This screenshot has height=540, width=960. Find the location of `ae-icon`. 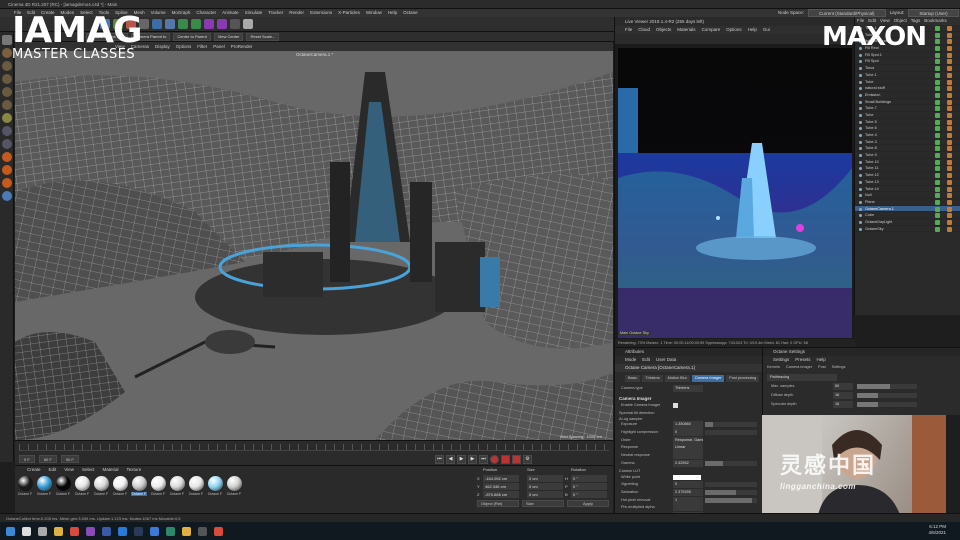

ae-icon is located at coordinates (90, 531).